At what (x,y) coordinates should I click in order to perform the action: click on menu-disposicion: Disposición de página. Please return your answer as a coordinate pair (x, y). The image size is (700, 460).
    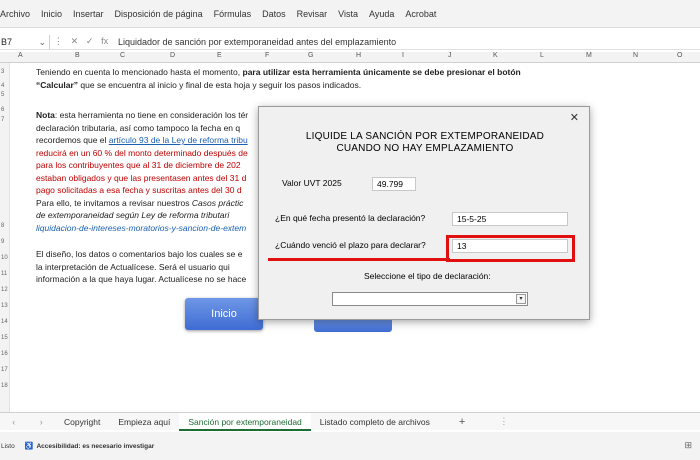
    Looking at the image, I should click on (159, 14).